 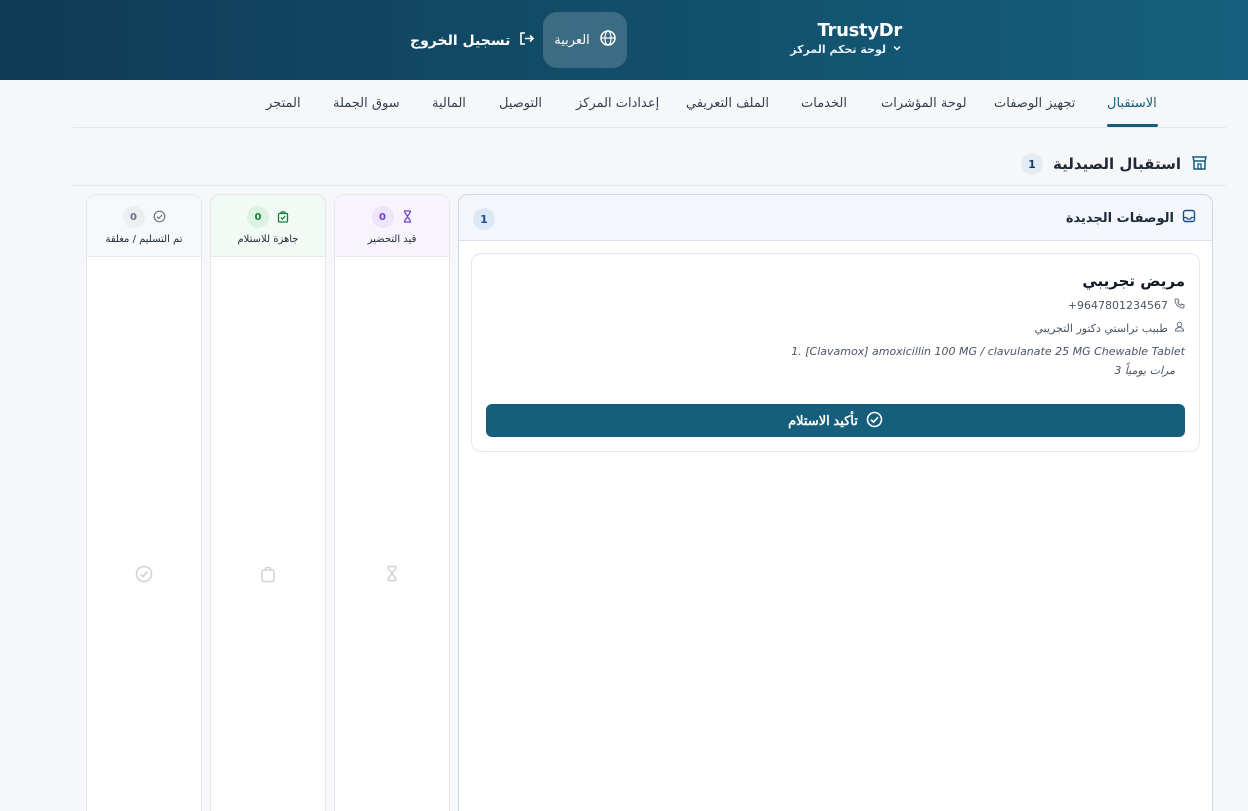 What do you see at coordinates (392, 239) in the screenshot?
I see `preparing-label: قيد التحضير` at bounding box center [392, 239].